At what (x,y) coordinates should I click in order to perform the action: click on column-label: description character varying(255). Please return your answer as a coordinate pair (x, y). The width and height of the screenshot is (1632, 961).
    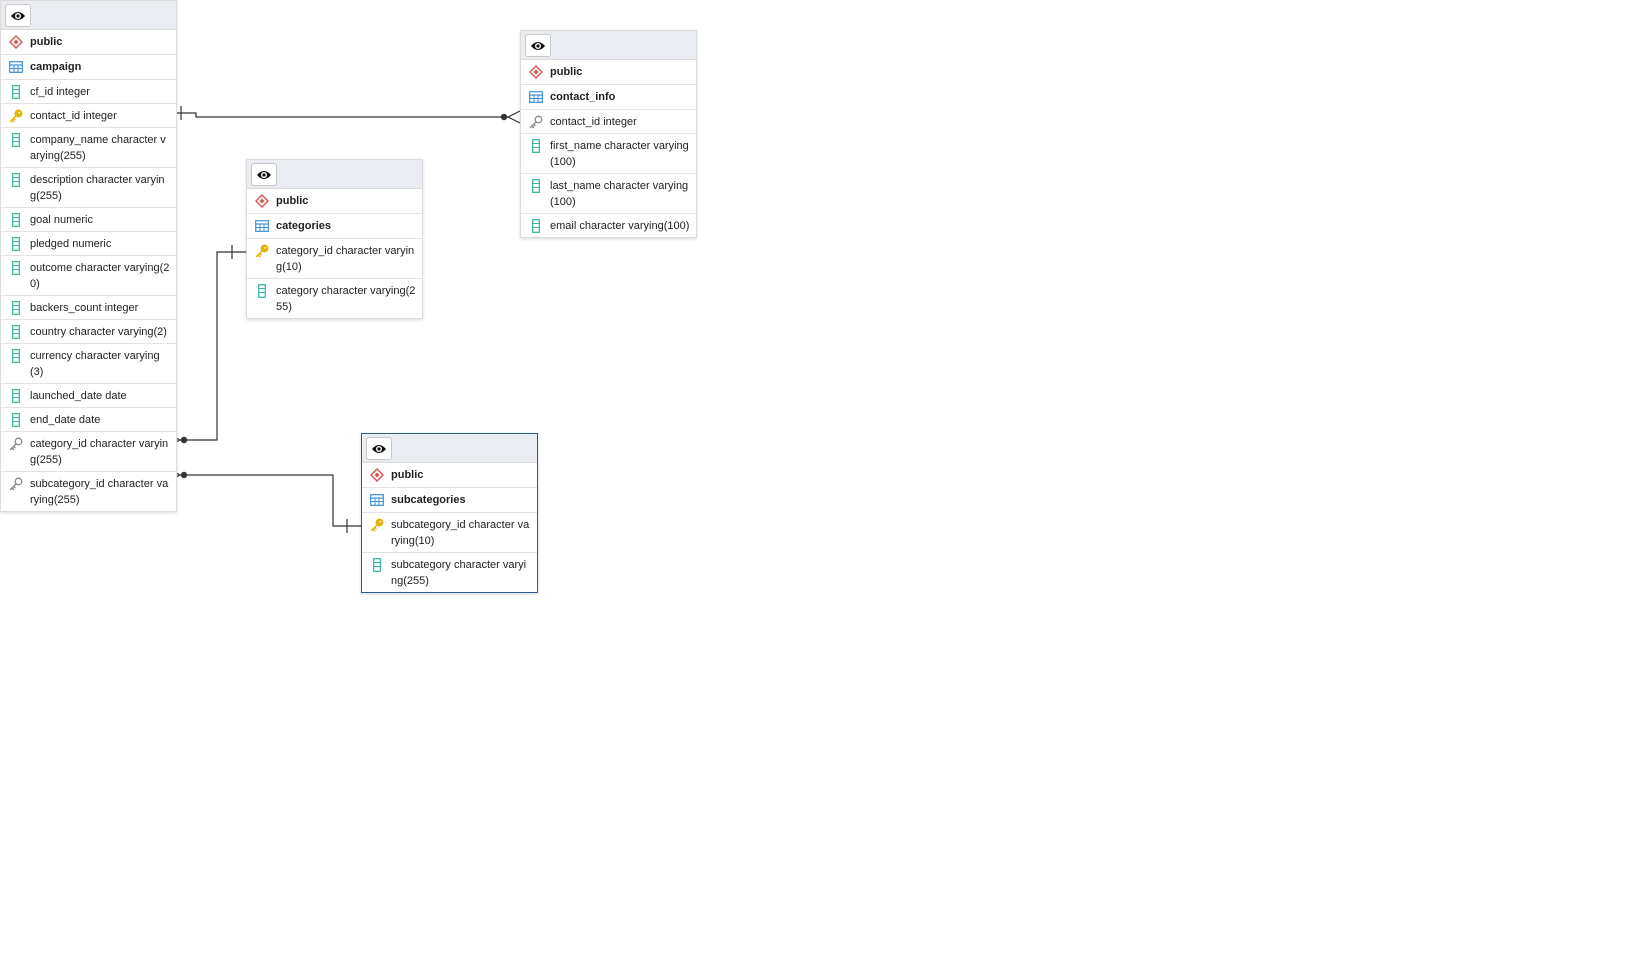
    Looking at the image, I should click on (97, 188).